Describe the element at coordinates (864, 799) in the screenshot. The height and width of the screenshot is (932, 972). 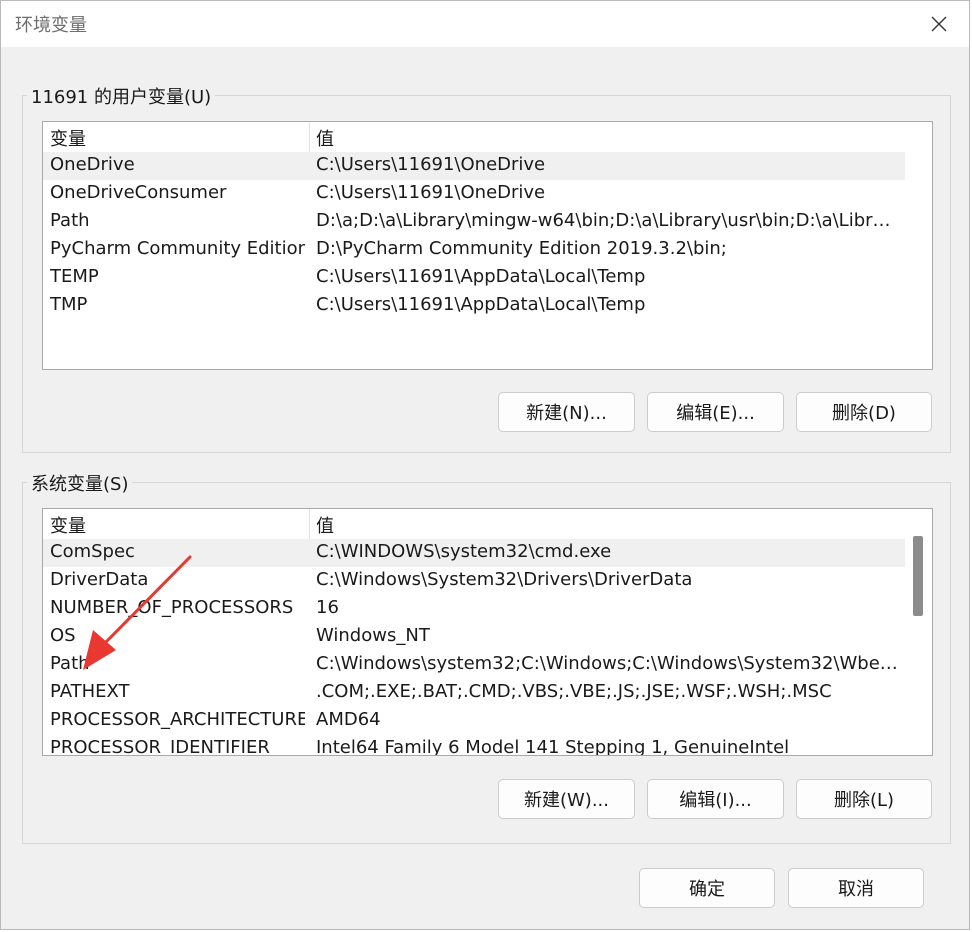
I see `system-delete-button: 删除(L)` at that location.